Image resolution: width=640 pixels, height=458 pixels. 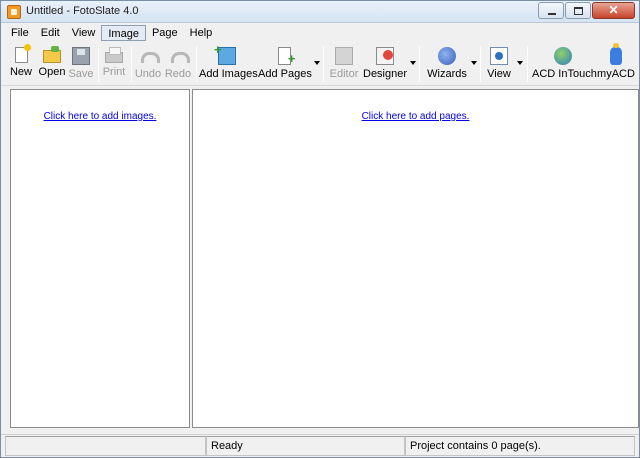 I want to click on close-icon: ✕, so click(x=613, y=10).